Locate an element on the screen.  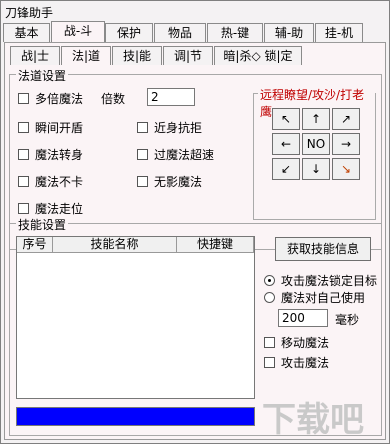
col-index-header: 序号 is located at coordinates (35, 245).